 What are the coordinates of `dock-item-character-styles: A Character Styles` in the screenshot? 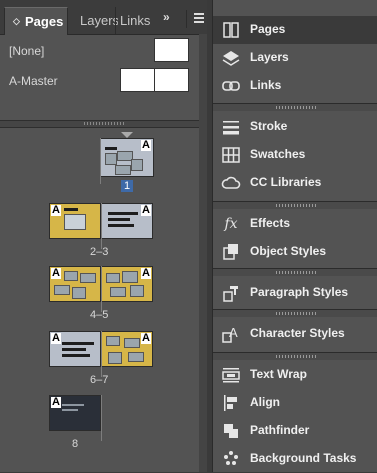 It's located at (295, 334).